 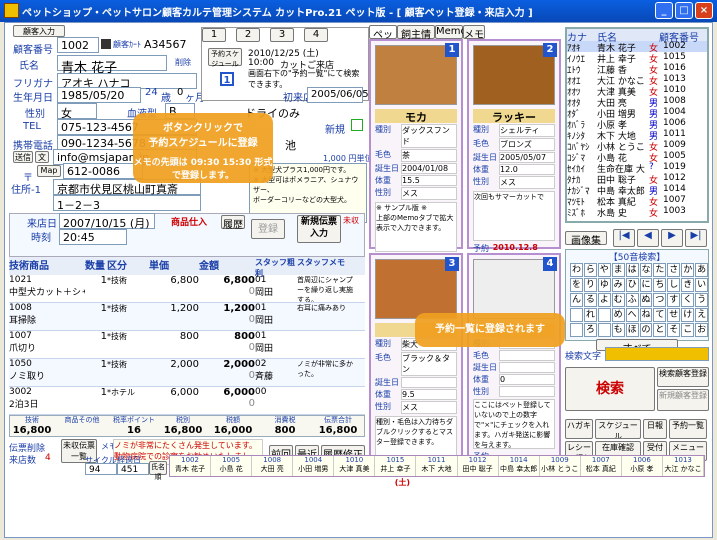 What do you see at coordinates (416, 116) in the screenshot?
I see `pet-name: モカ` at bounding box center [416, 116].